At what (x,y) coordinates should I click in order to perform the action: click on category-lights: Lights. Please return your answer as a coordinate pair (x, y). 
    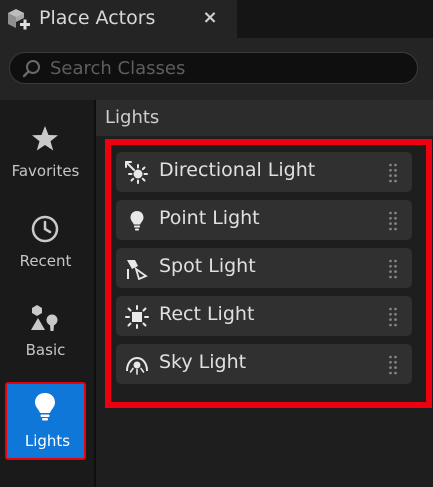
    Looking at the image, I should click on (45, 421).